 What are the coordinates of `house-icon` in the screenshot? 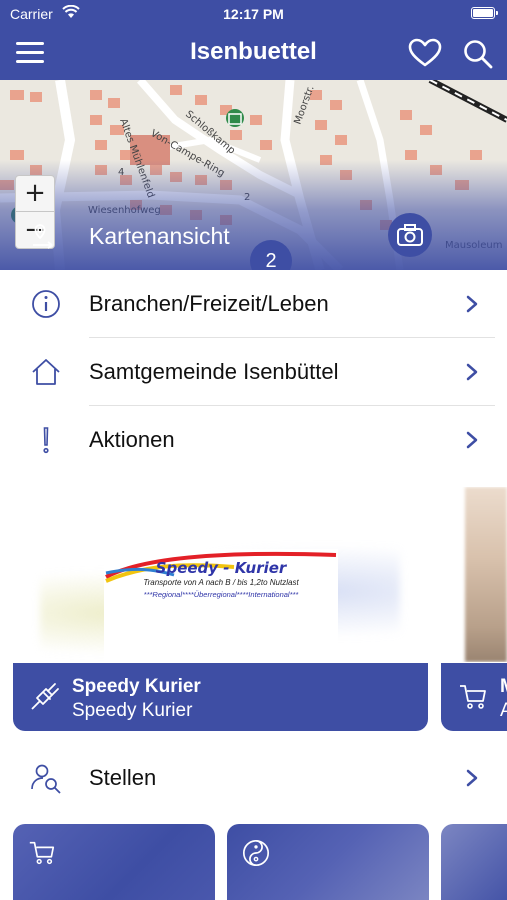 It's located at (46, 372).